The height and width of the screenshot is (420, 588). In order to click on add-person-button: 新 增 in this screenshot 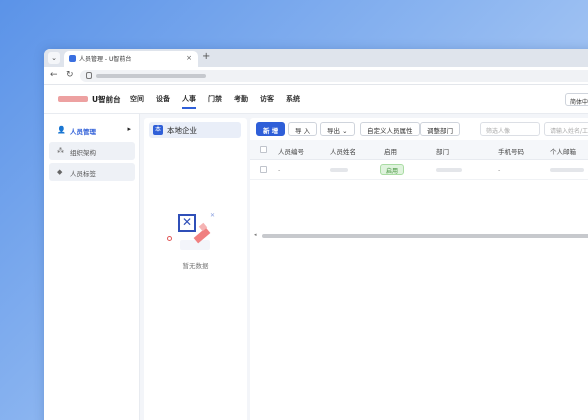, I will do `click(271, 129)`.